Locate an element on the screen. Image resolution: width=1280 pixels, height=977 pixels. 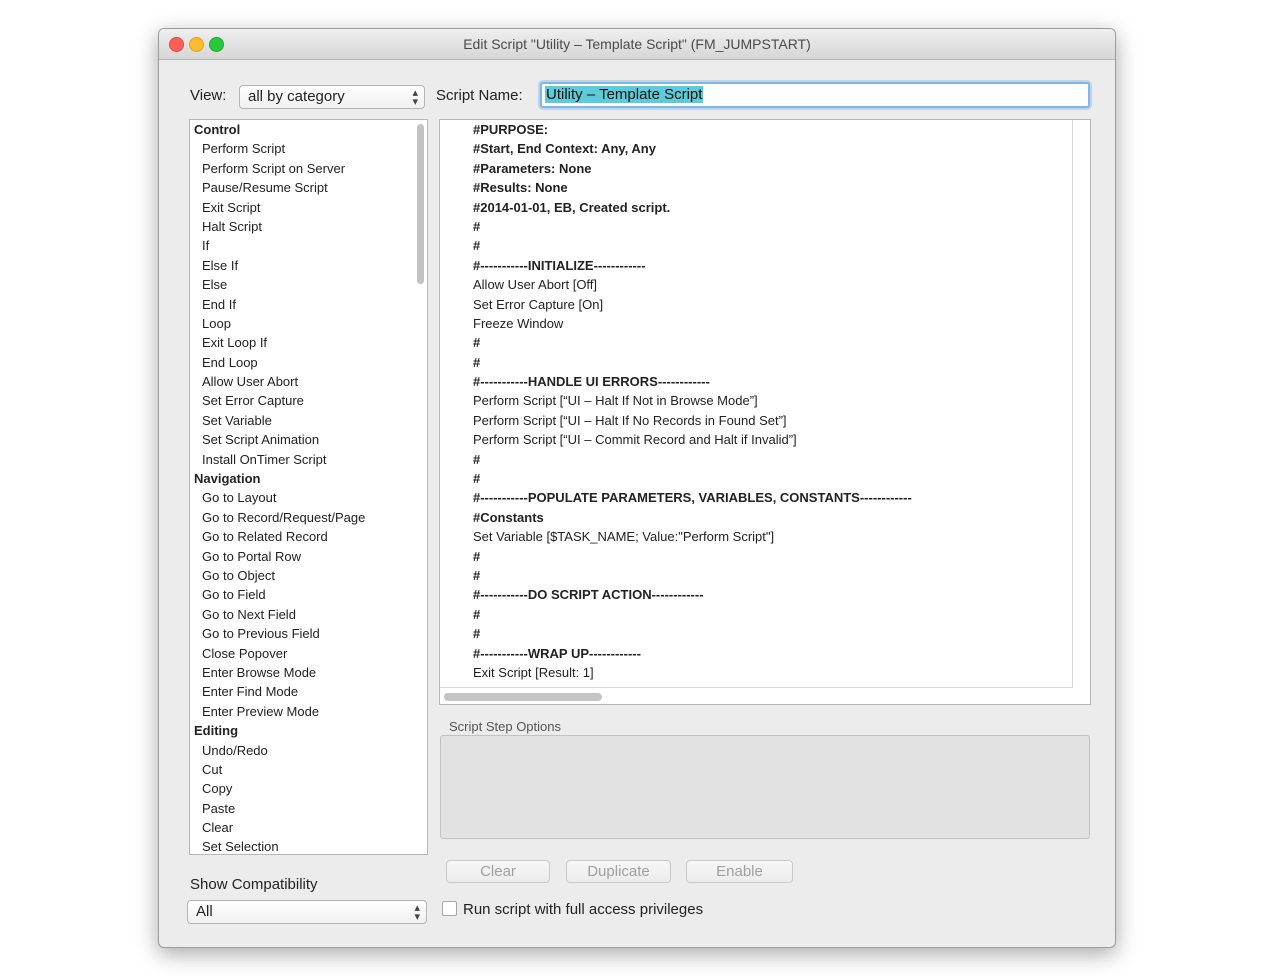
step-item: Exit Loop If is located at coordinates (301, 342).